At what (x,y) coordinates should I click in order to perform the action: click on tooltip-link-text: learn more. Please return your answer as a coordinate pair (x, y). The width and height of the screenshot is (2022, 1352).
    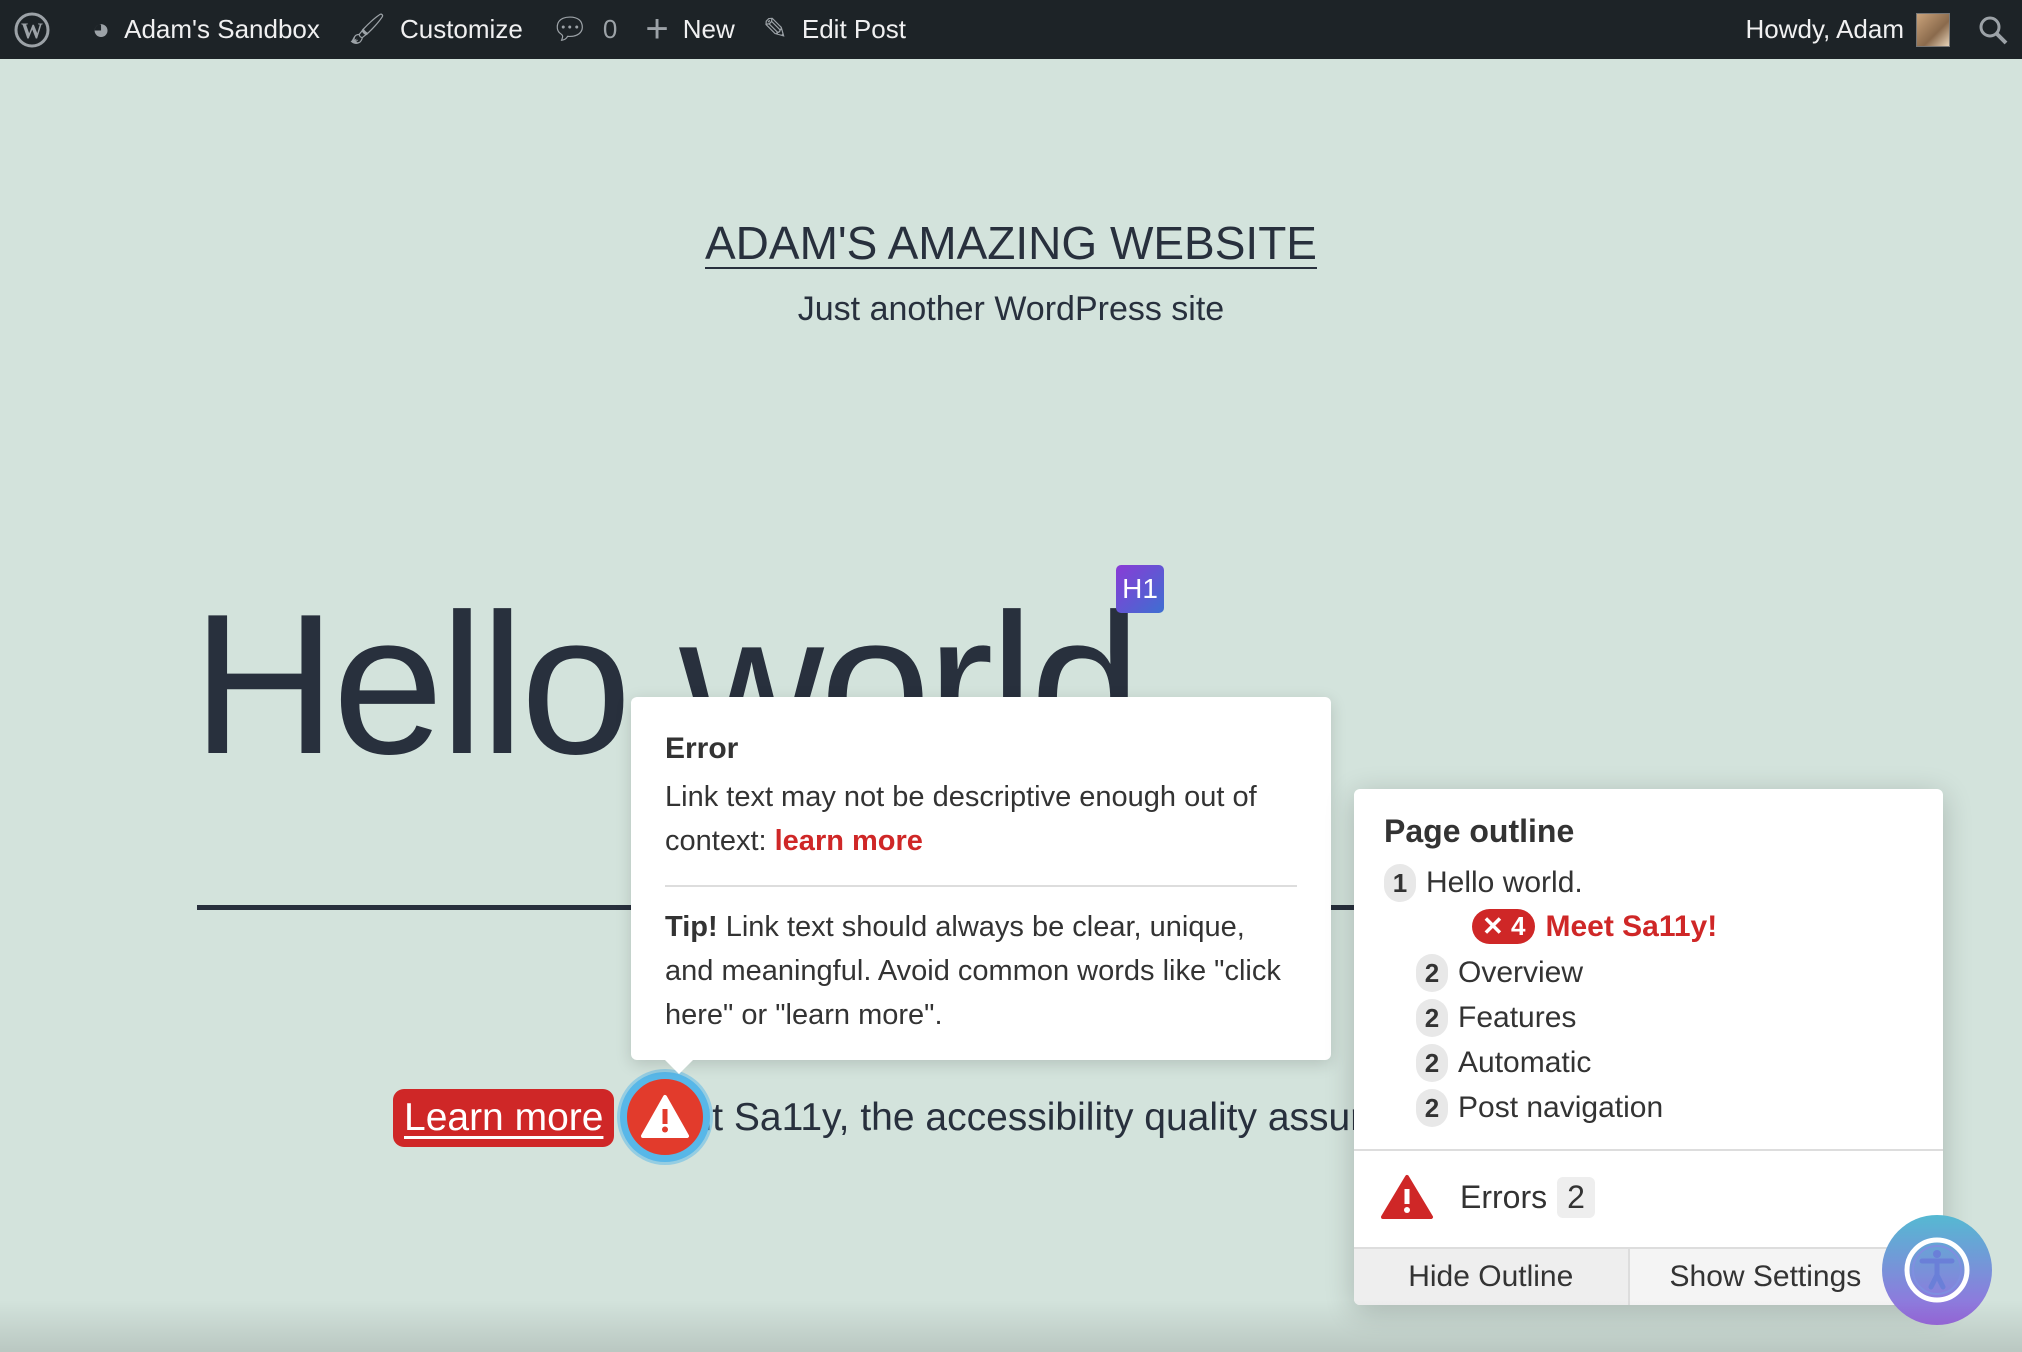
    Looking at the image, I should click on (848, 841).